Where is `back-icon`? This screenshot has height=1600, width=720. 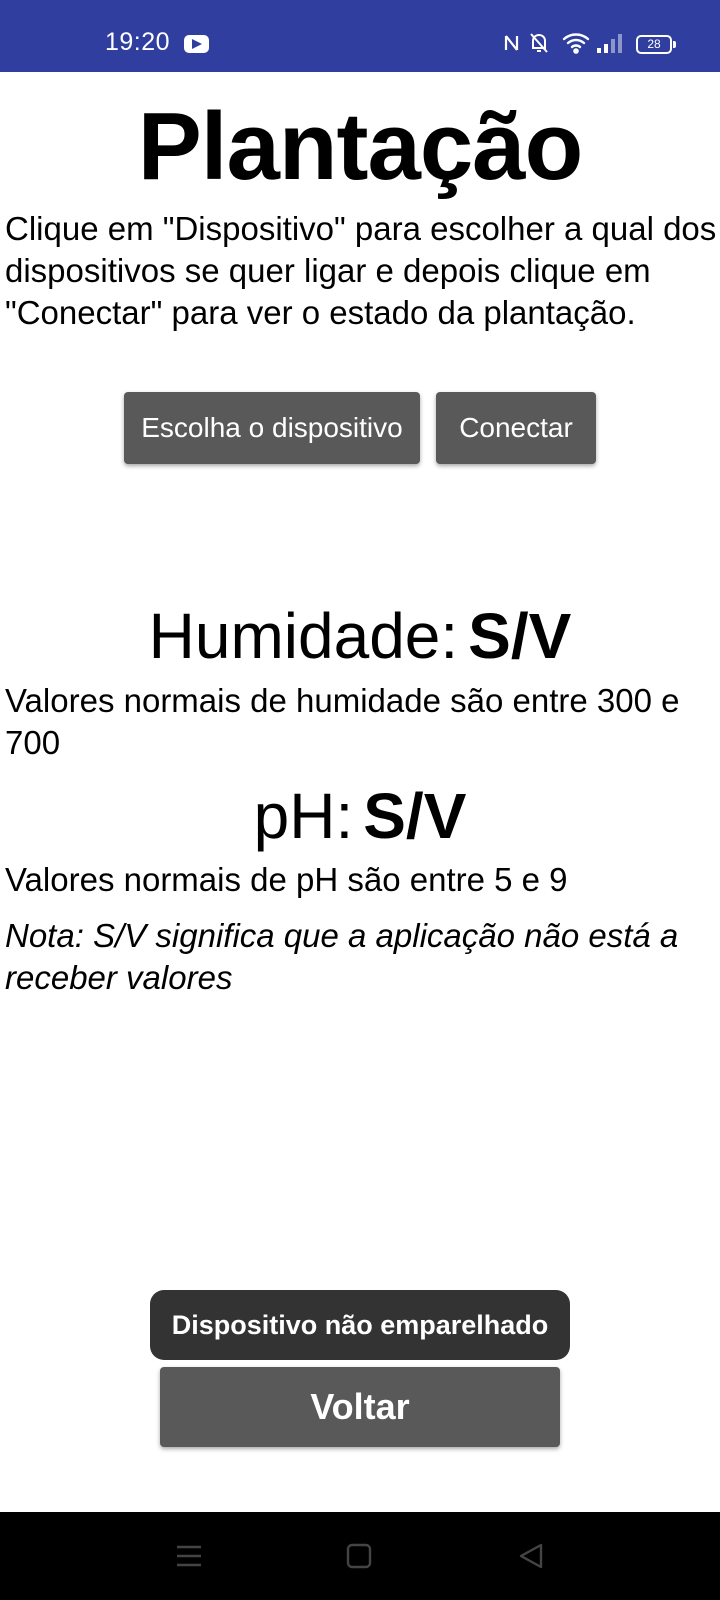 back-icon is located at coordinates (531, 1558).